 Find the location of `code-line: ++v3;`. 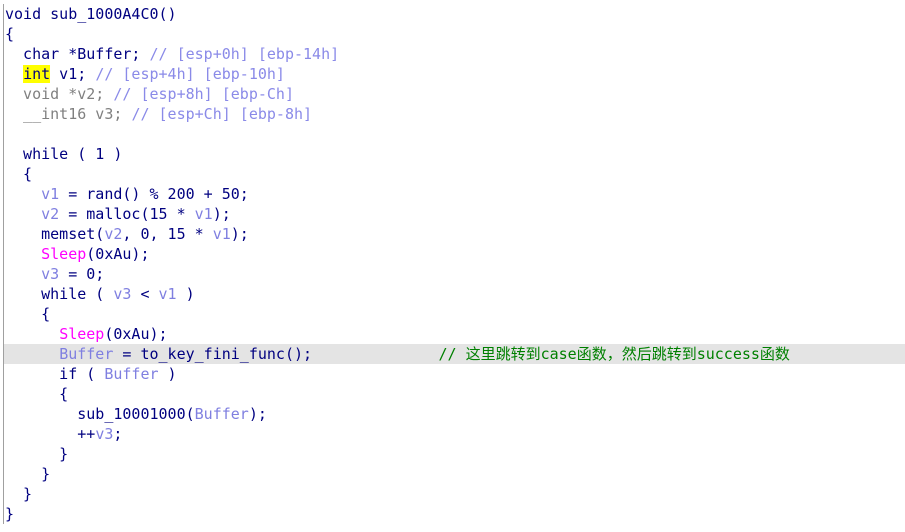

code-line: ++v3; is located at coordinates (454, 434).